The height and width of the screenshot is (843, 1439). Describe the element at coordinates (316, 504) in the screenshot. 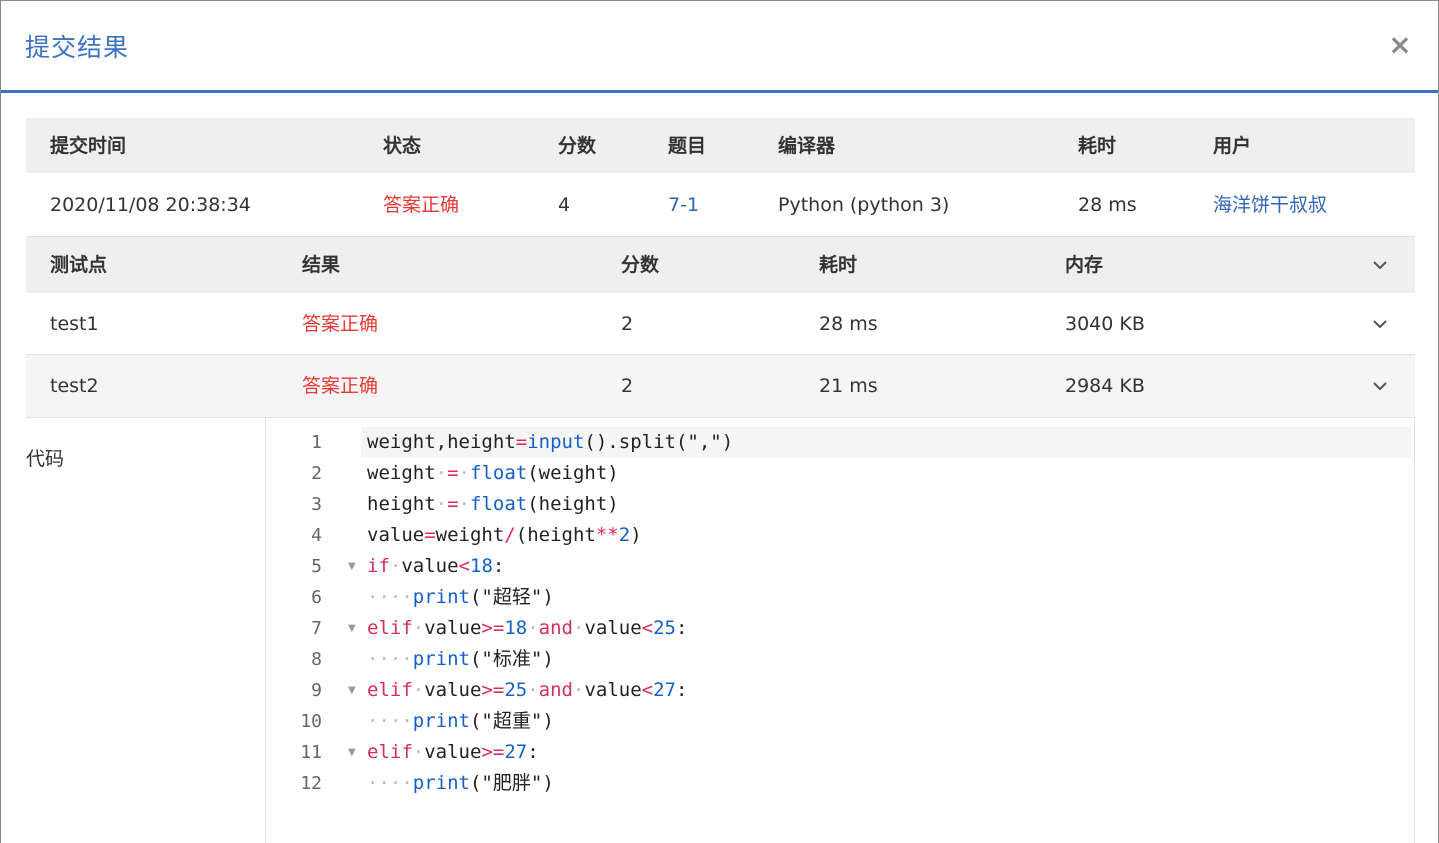

I see `line-number: 3` at that location.